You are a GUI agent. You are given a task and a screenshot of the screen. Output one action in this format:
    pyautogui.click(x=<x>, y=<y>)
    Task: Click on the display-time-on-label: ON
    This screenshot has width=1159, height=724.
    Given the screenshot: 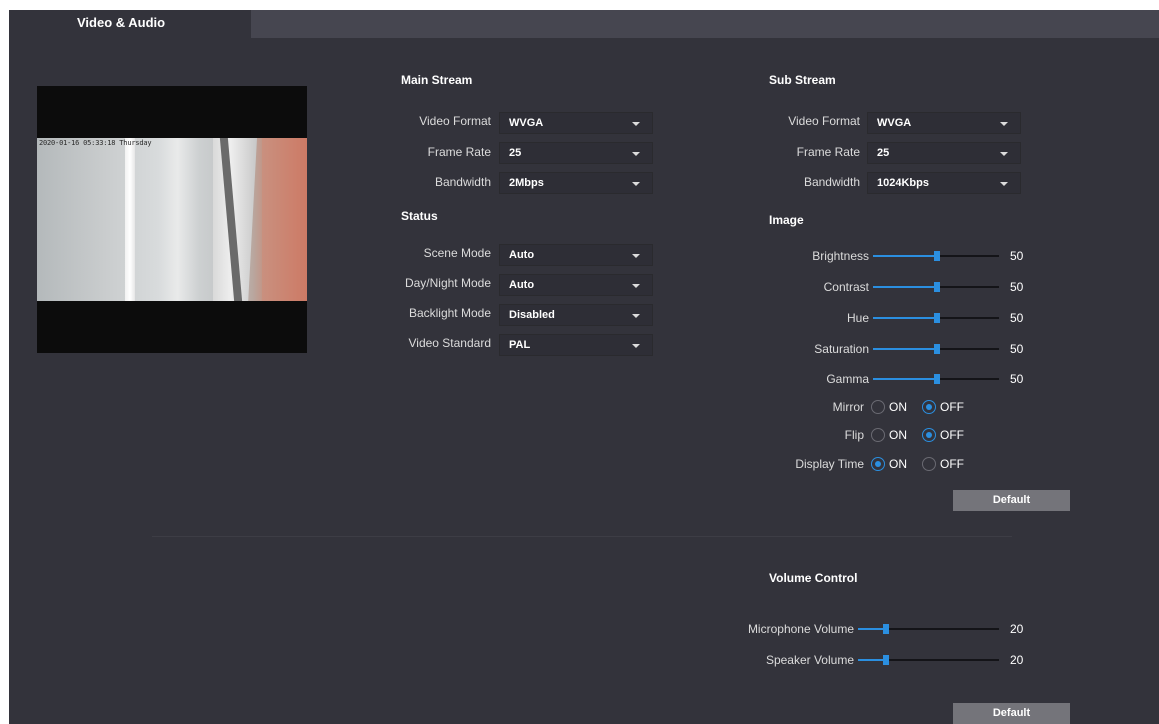 What is the action you would take?
    pyautogui.click(x=898, y=464)
    